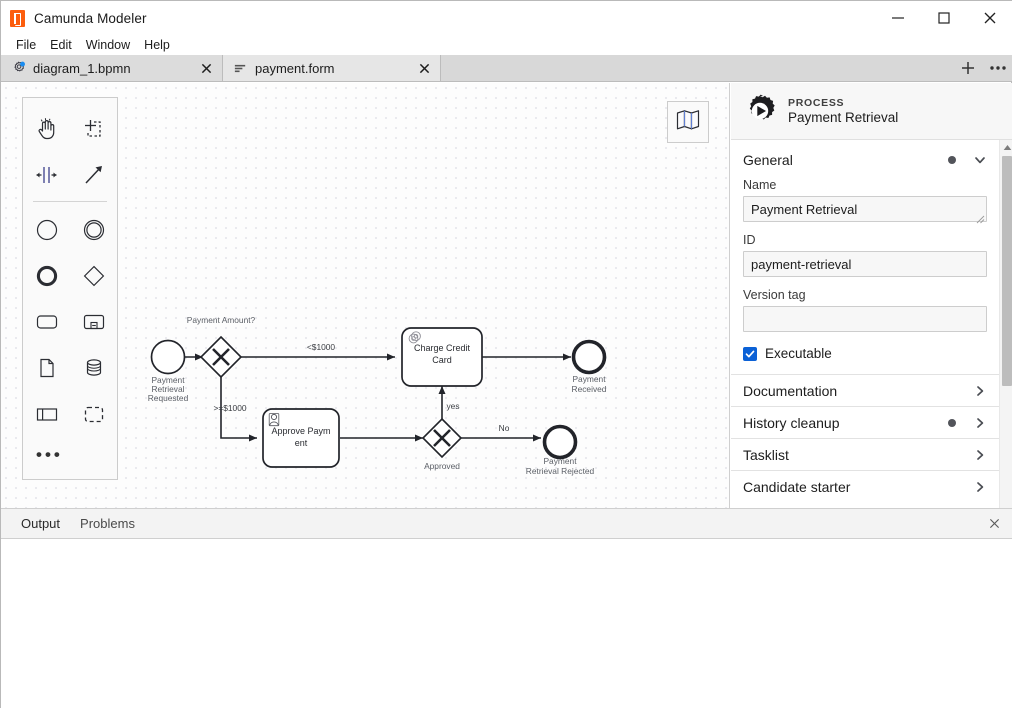  I want to click on map-icon, so click(688, 122).